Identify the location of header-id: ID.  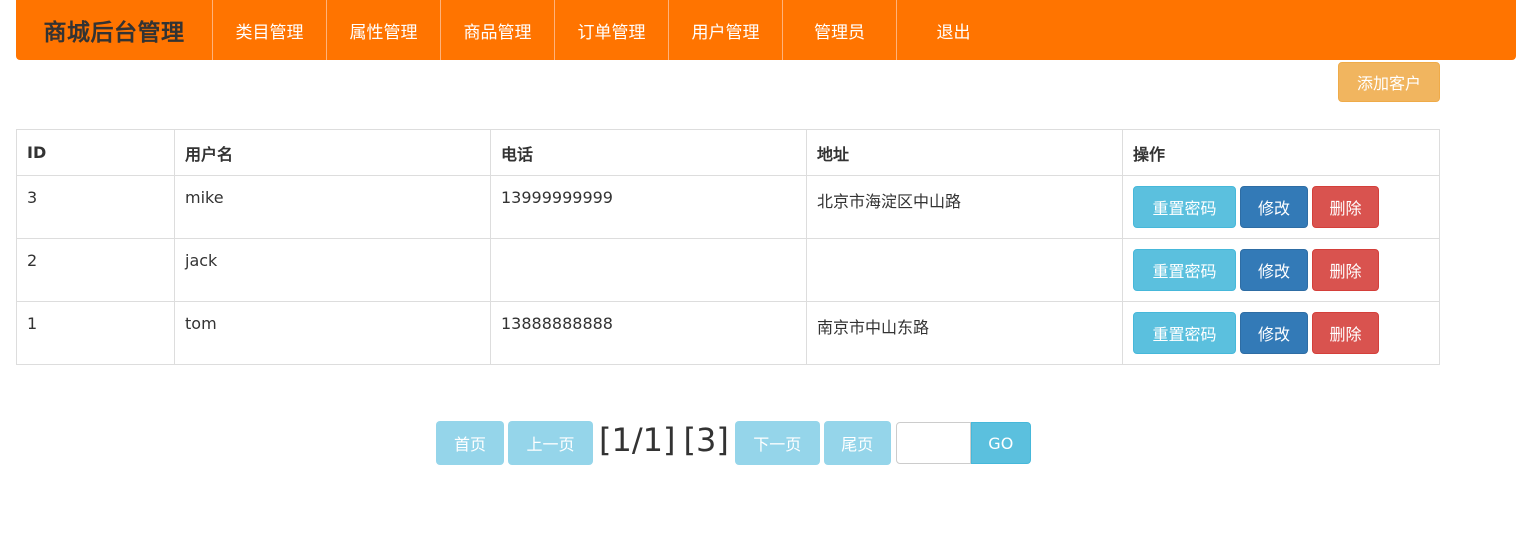
(95, 152).